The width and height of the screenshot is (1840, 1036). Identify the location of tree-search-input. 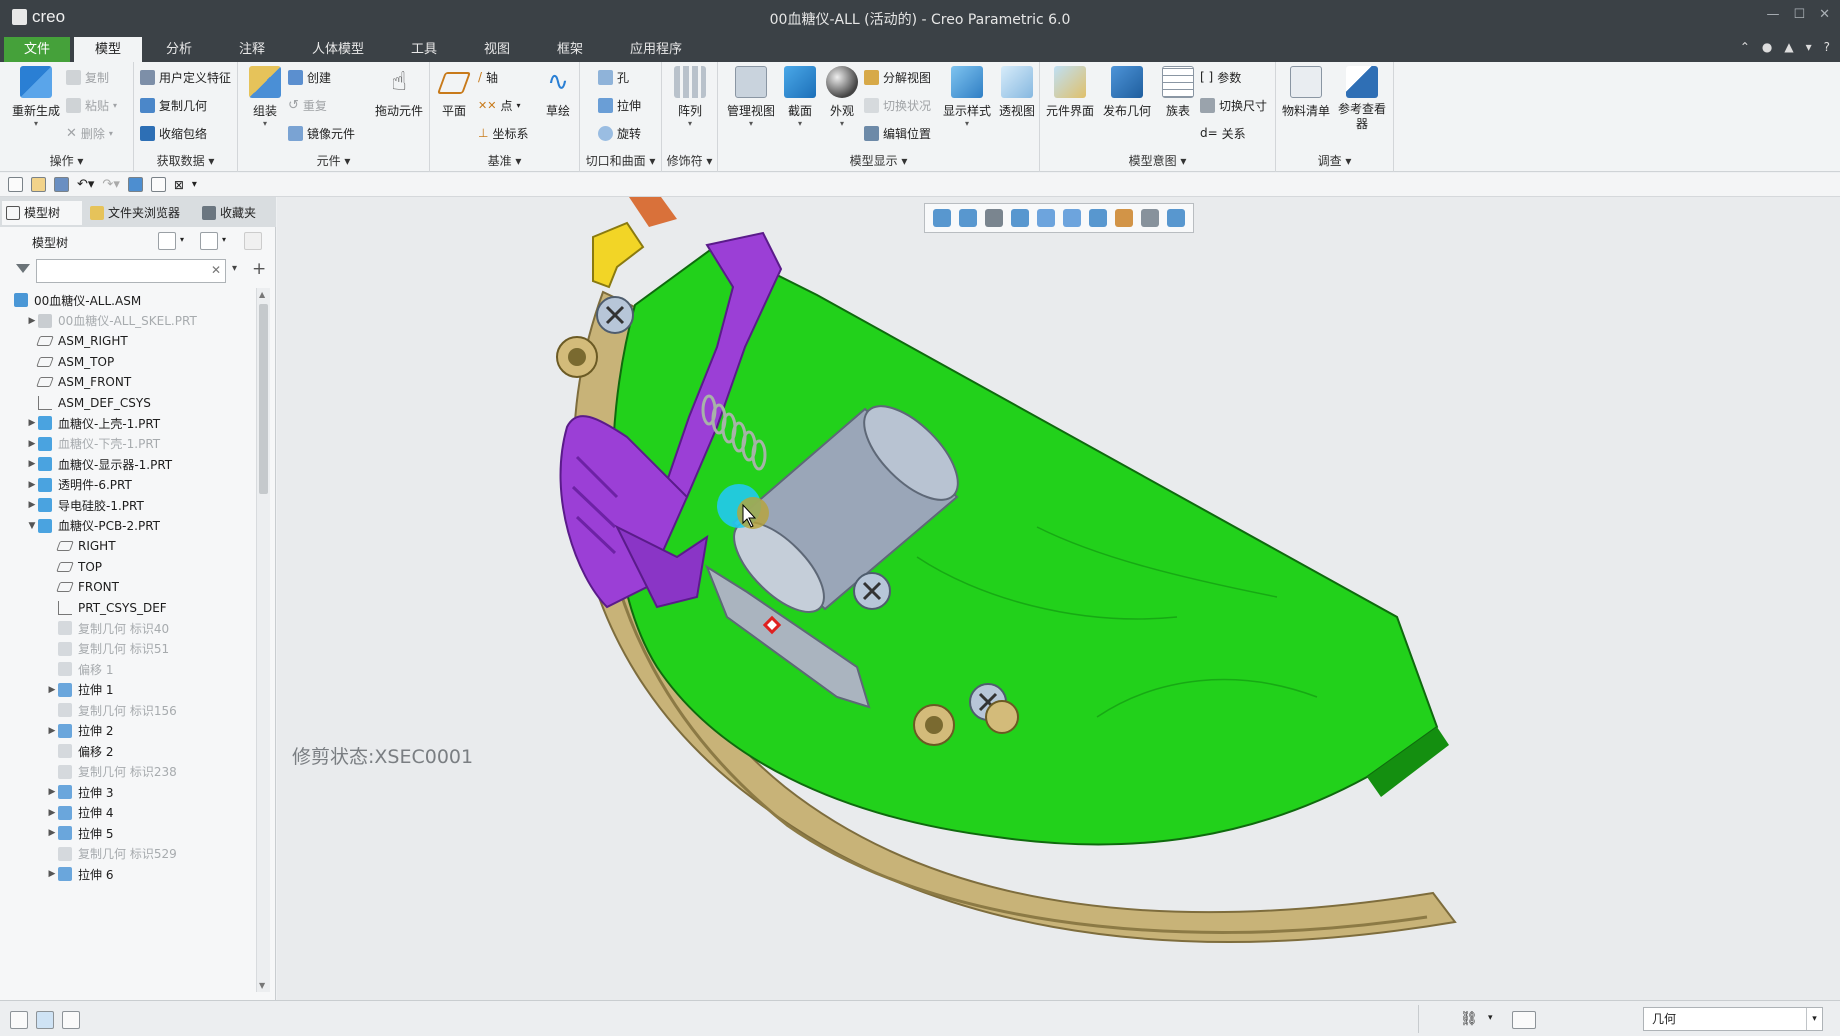
(131, 271).